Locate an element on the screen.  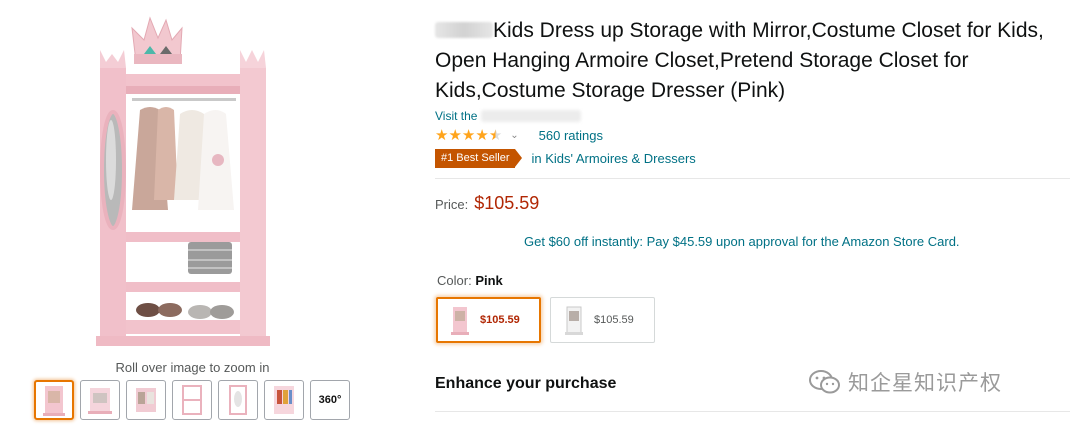
swatch-pink: $105.59 is located at coordinates (488, 320).